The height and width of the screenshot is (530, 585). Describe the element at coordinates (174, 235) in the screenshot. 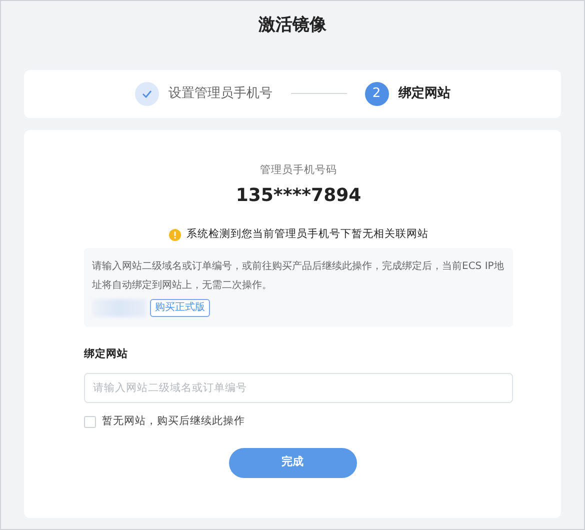

I see `warning-icon` at that location.